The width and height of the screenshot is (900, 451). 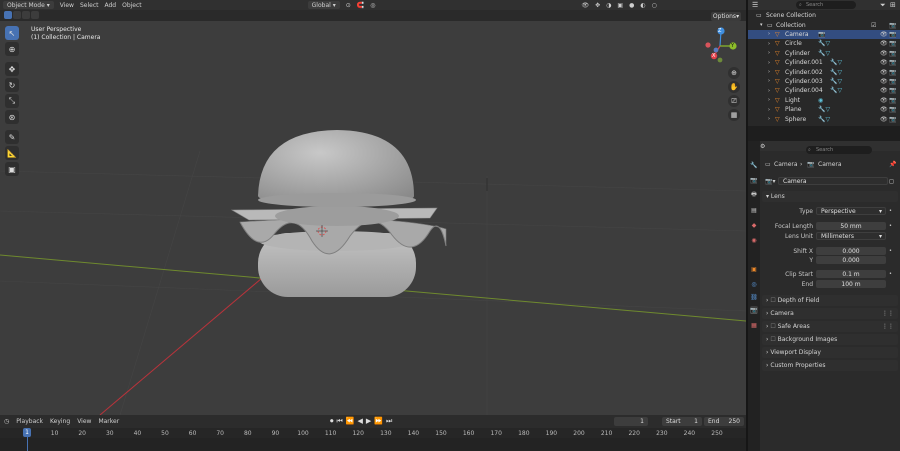 What do you see at coordinates (726, 16) in the screenshot?
I see `options-dropdown: Options ▾` at bounding box center [726, 16].